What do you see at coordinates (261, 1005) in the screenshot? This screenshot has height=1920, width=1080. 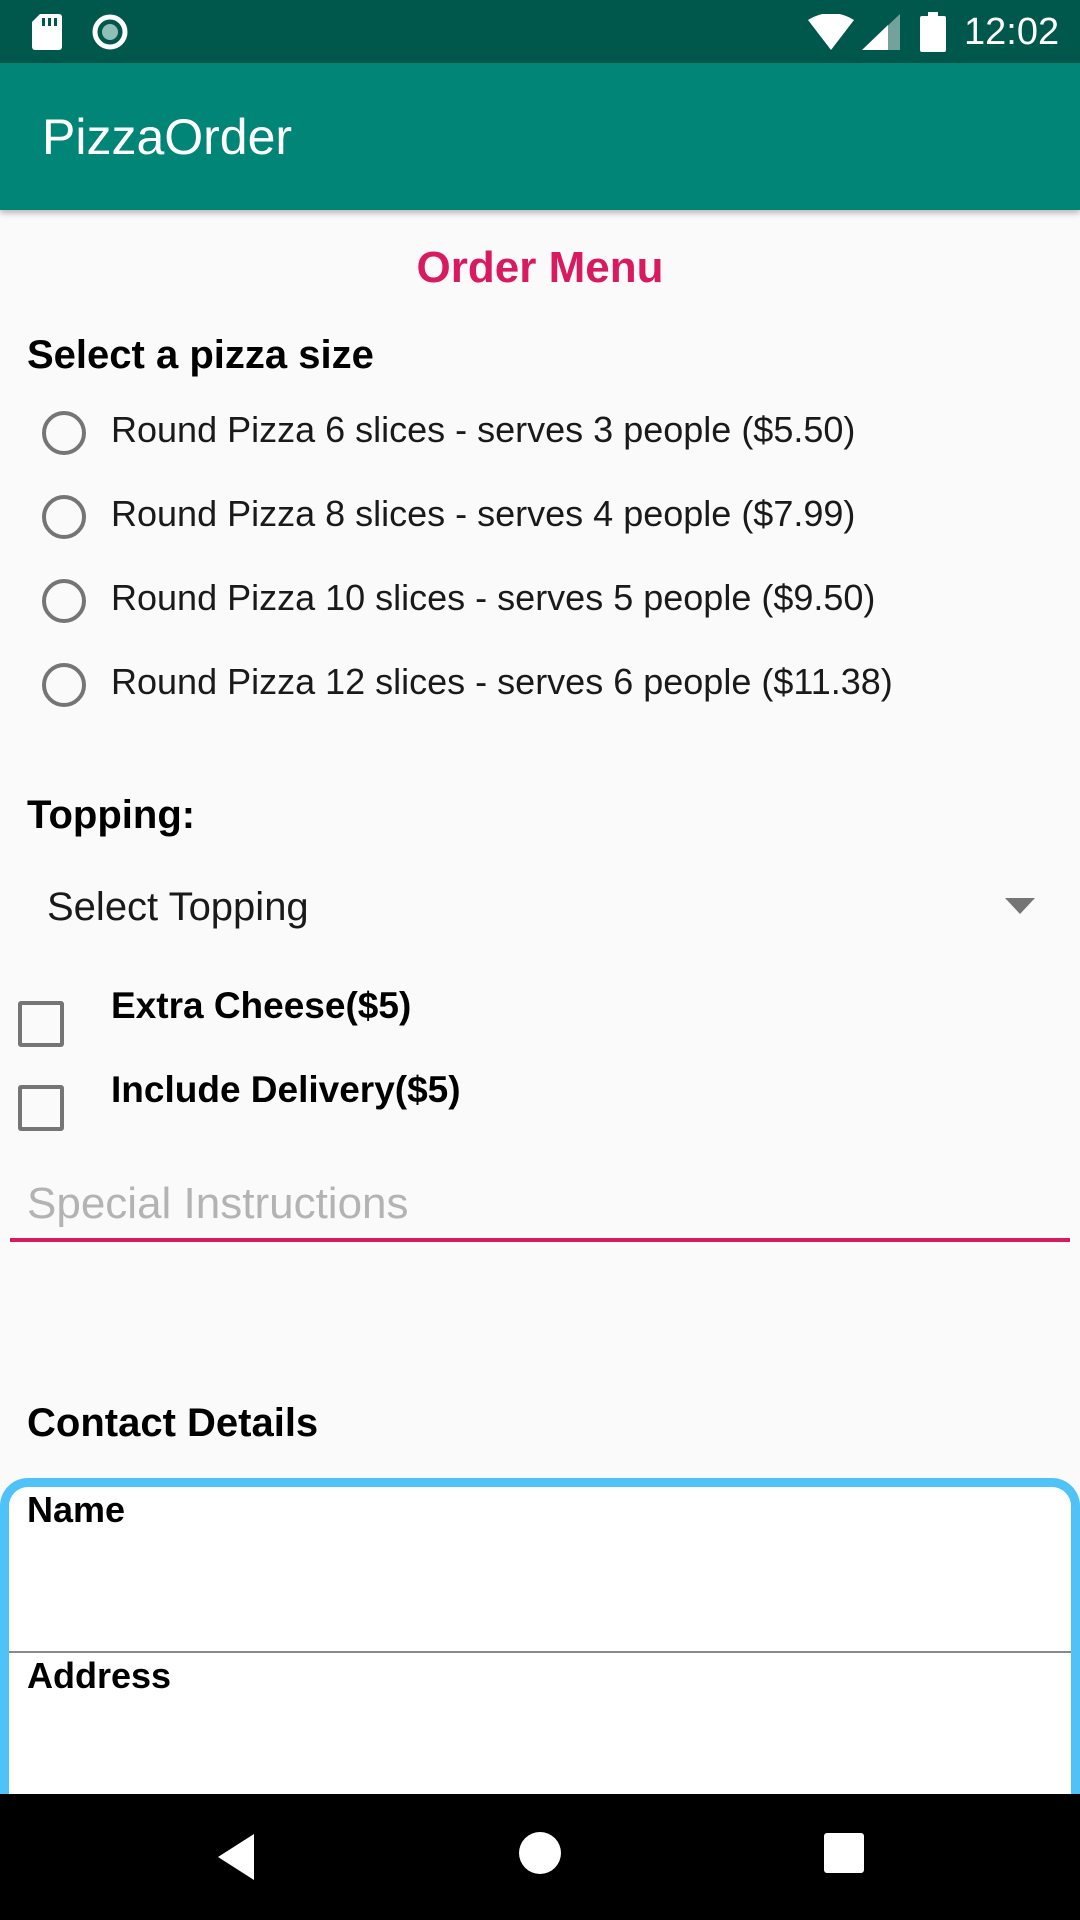 I see `extra-cheese-label: Extra Cheese($5)` at bounding box center [261, 1005].